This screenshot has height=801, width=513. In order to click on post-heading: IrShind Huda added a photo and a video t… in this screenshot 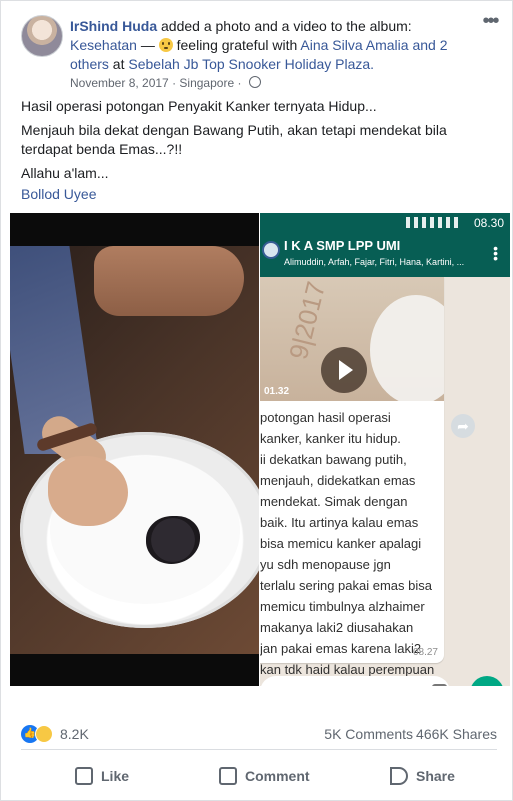, I will do `click(270, 45)`.